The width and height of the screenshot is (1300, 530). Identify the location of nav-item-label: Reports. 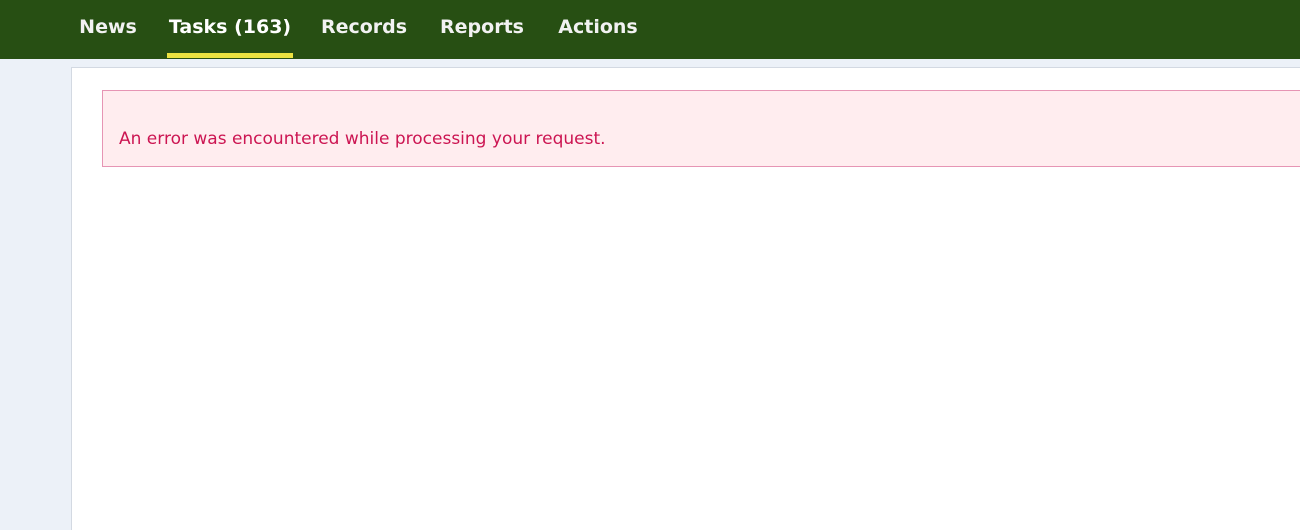
(482, 27).